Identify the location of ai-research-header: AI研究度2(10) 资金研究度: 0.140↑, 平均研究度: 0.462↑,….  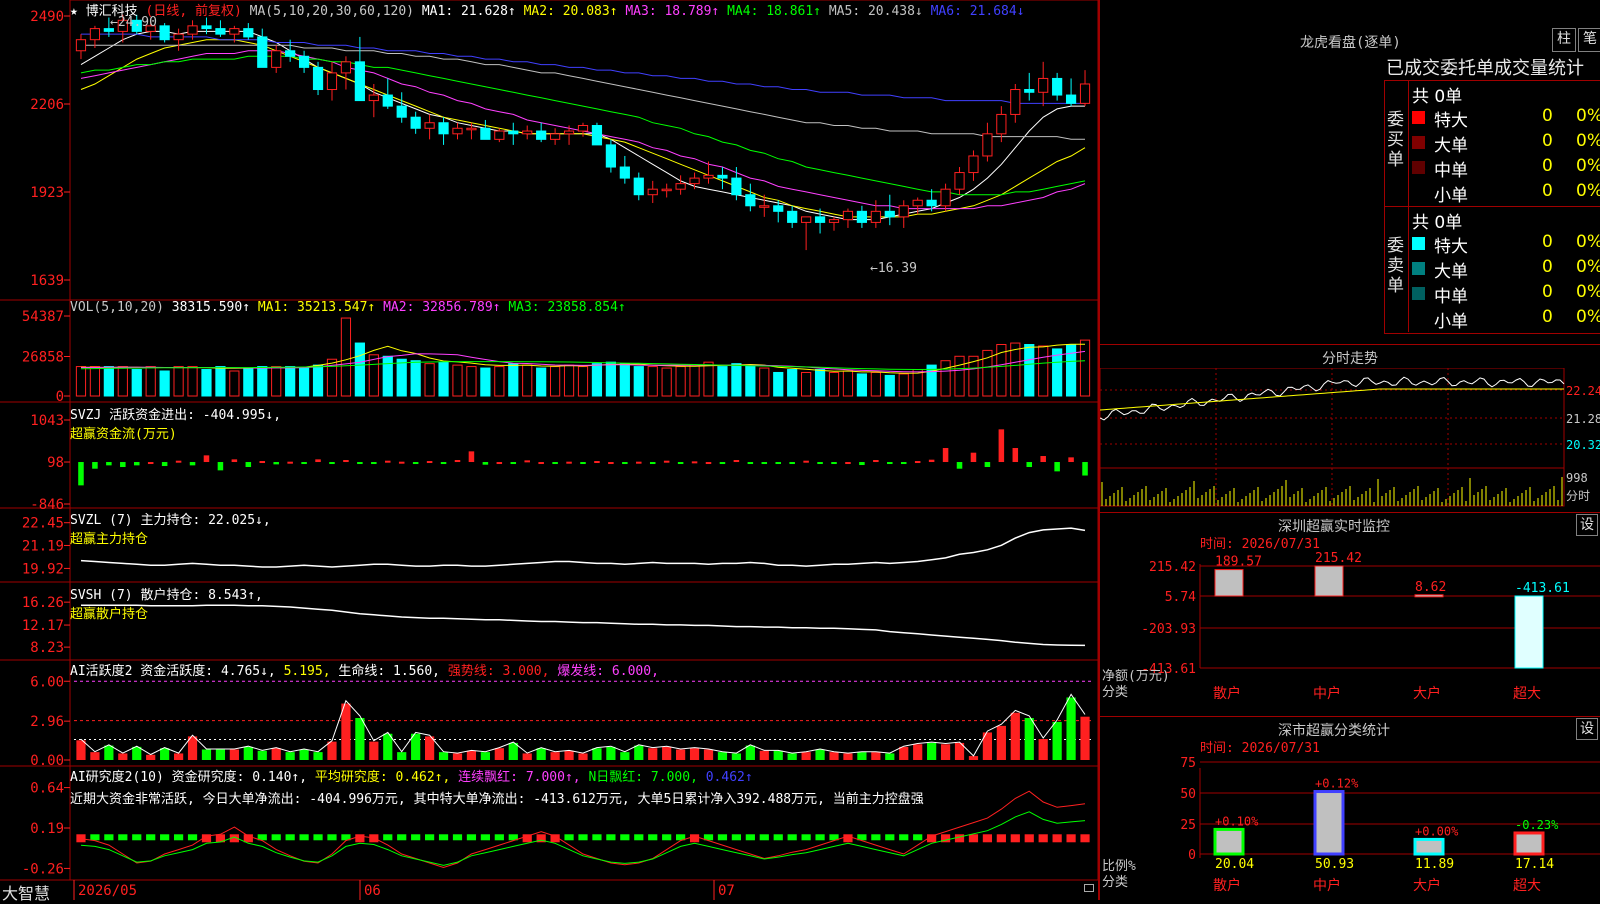
(497, 786).